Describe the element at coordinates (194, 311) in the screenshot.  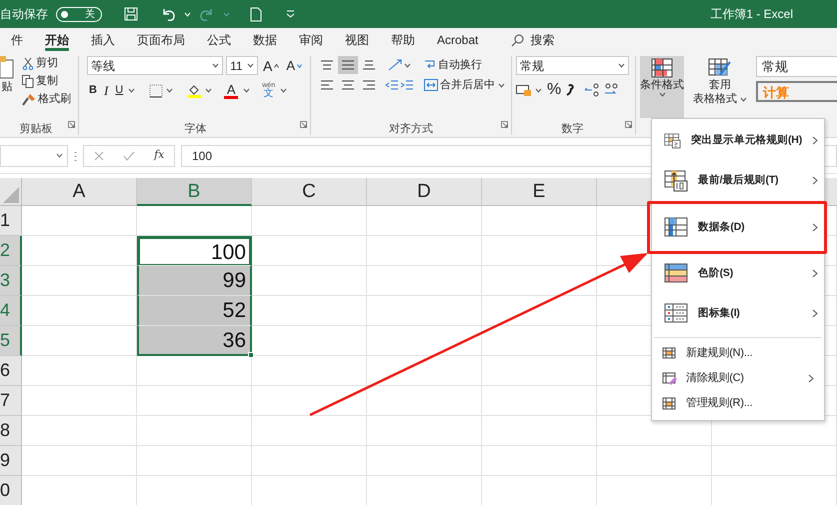
I see `cell: 52` at that location.